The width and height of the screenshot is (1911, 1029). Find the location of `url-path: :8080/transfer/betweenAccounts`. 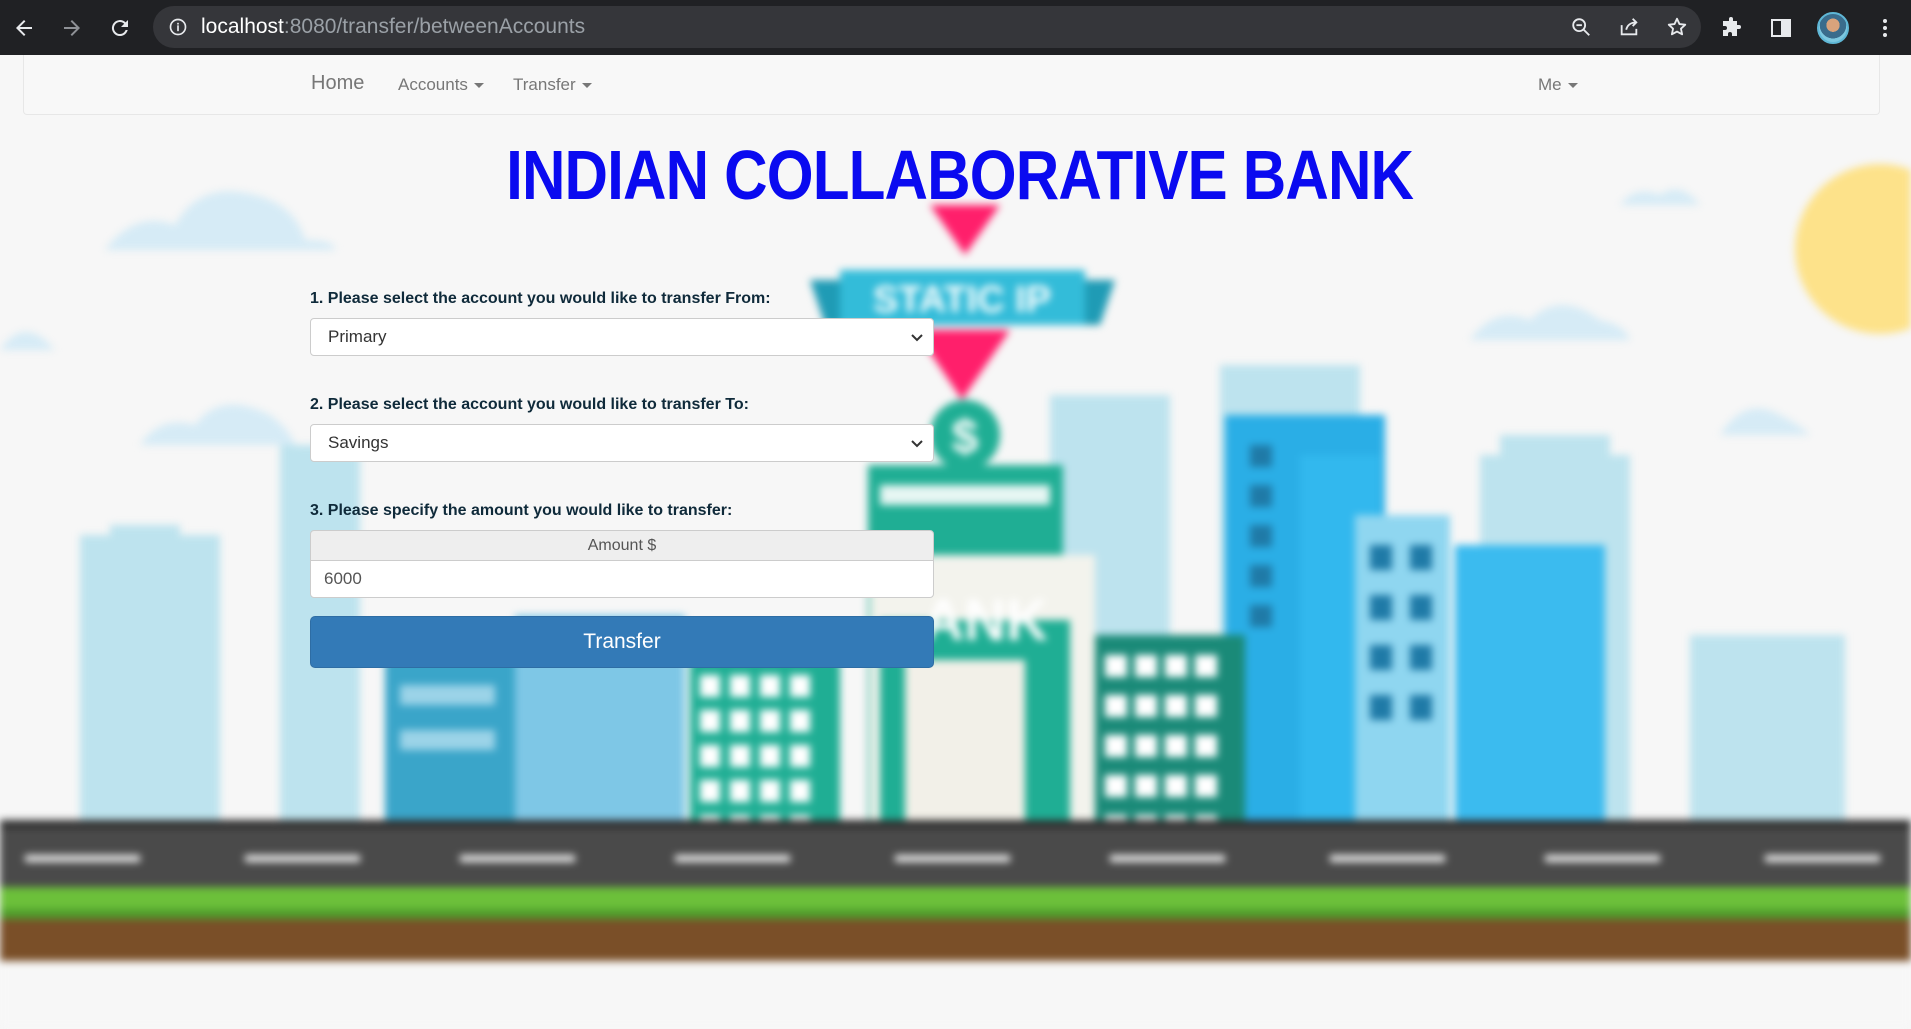

url-path: :8080/transfer/betweenAccounts is located at coordinates (434, 26).